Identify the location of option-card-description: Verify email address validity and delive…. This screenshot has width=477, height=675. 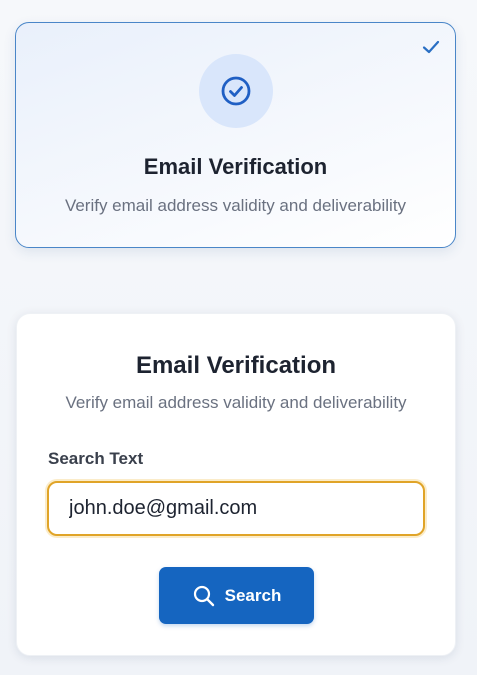
(235, 205).